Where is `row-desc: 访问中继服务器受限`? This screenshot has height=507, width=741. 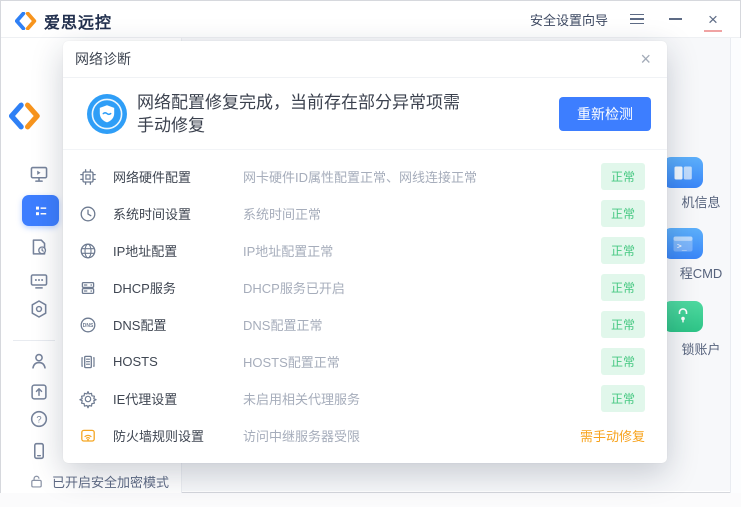 row-desc: 访问中继服务器受限 is located at coordinates (302, 436).